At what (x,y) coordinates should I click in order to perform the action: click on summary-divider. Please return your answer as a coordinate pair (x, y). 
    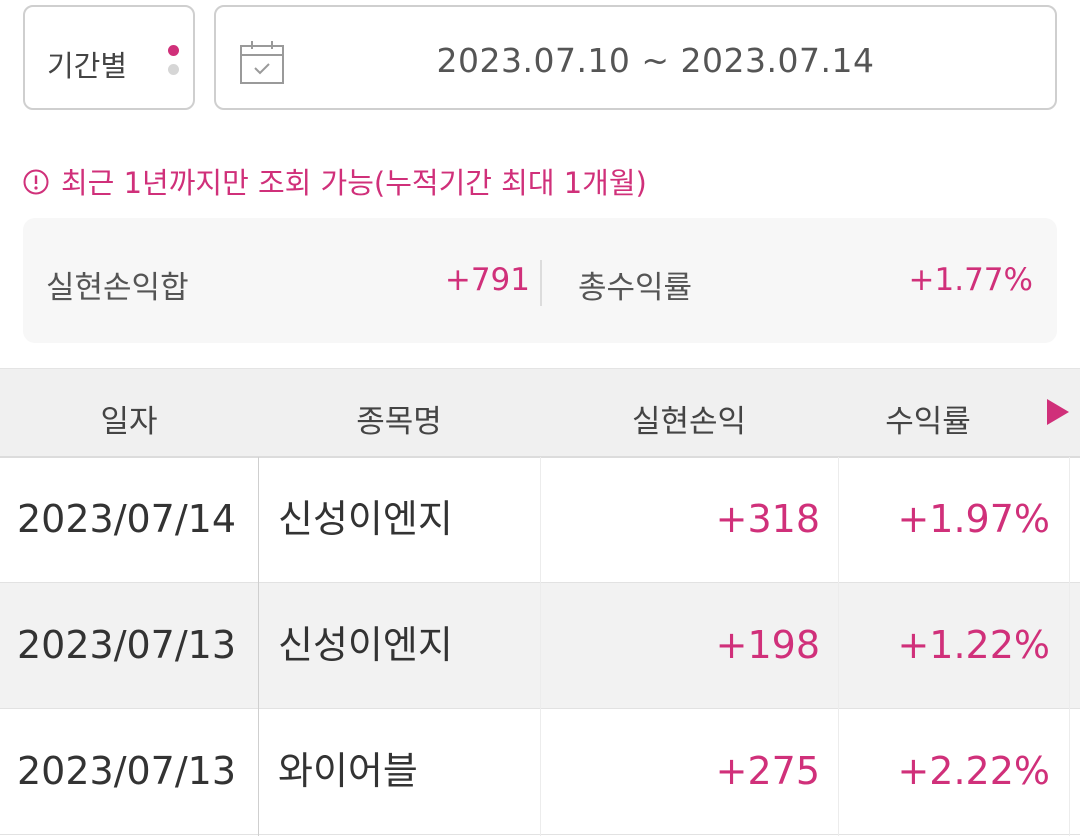
    Looking at the image, I should click on (541, 283).